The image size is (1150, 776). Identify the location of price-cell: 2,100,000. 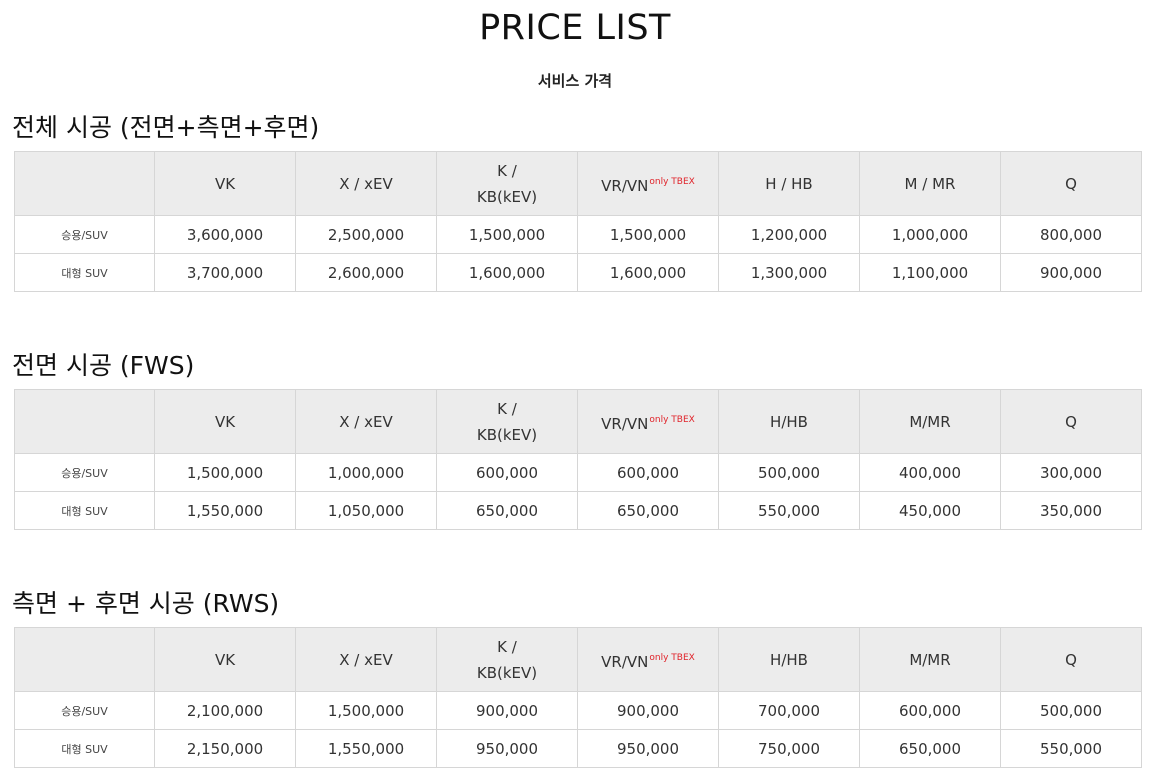
(225, 710).